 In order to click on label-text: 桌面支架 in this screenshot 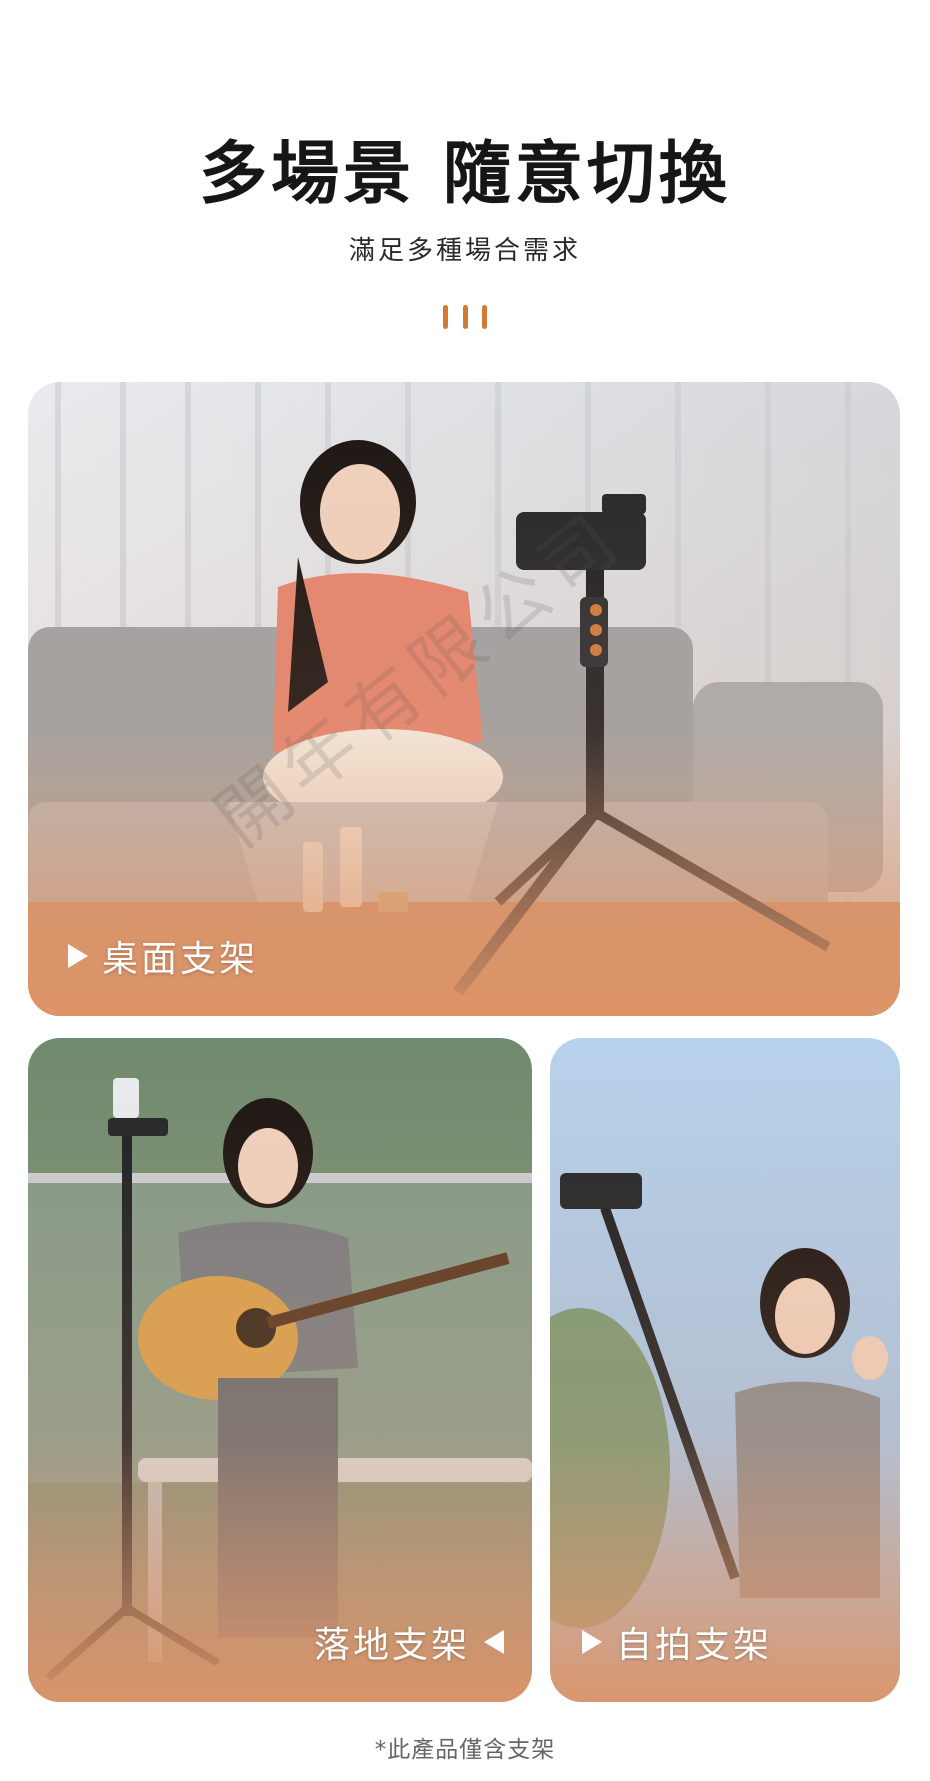, I will do `click(180, 959)`.